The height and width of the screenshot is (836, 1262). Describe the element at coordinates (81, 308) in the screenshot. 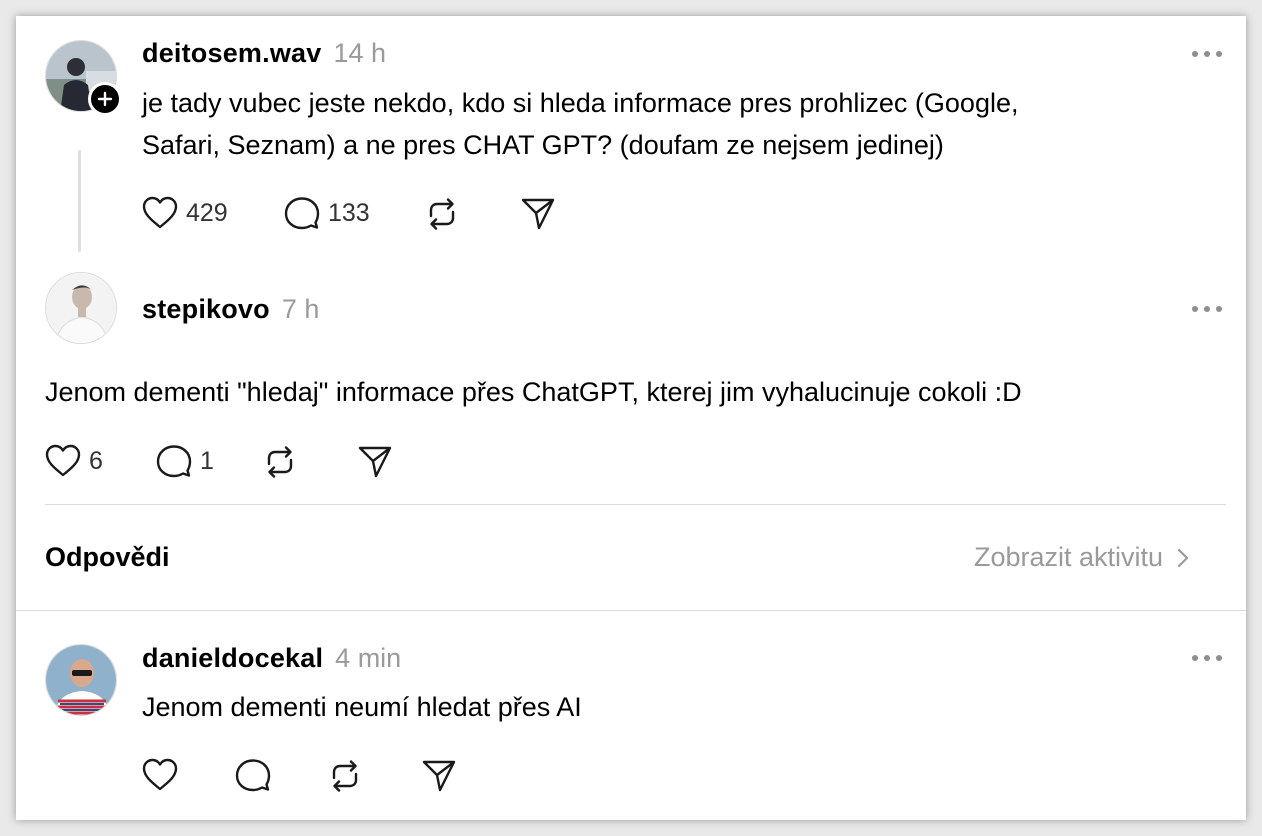

I see `avatar-stepikovo` at that location.